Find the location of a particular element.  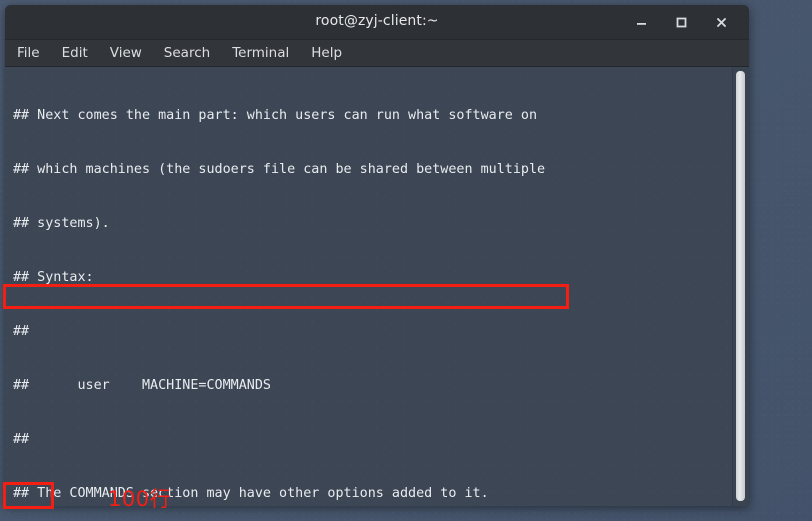

menu-item-view: View is located at coordinates (126, 53).